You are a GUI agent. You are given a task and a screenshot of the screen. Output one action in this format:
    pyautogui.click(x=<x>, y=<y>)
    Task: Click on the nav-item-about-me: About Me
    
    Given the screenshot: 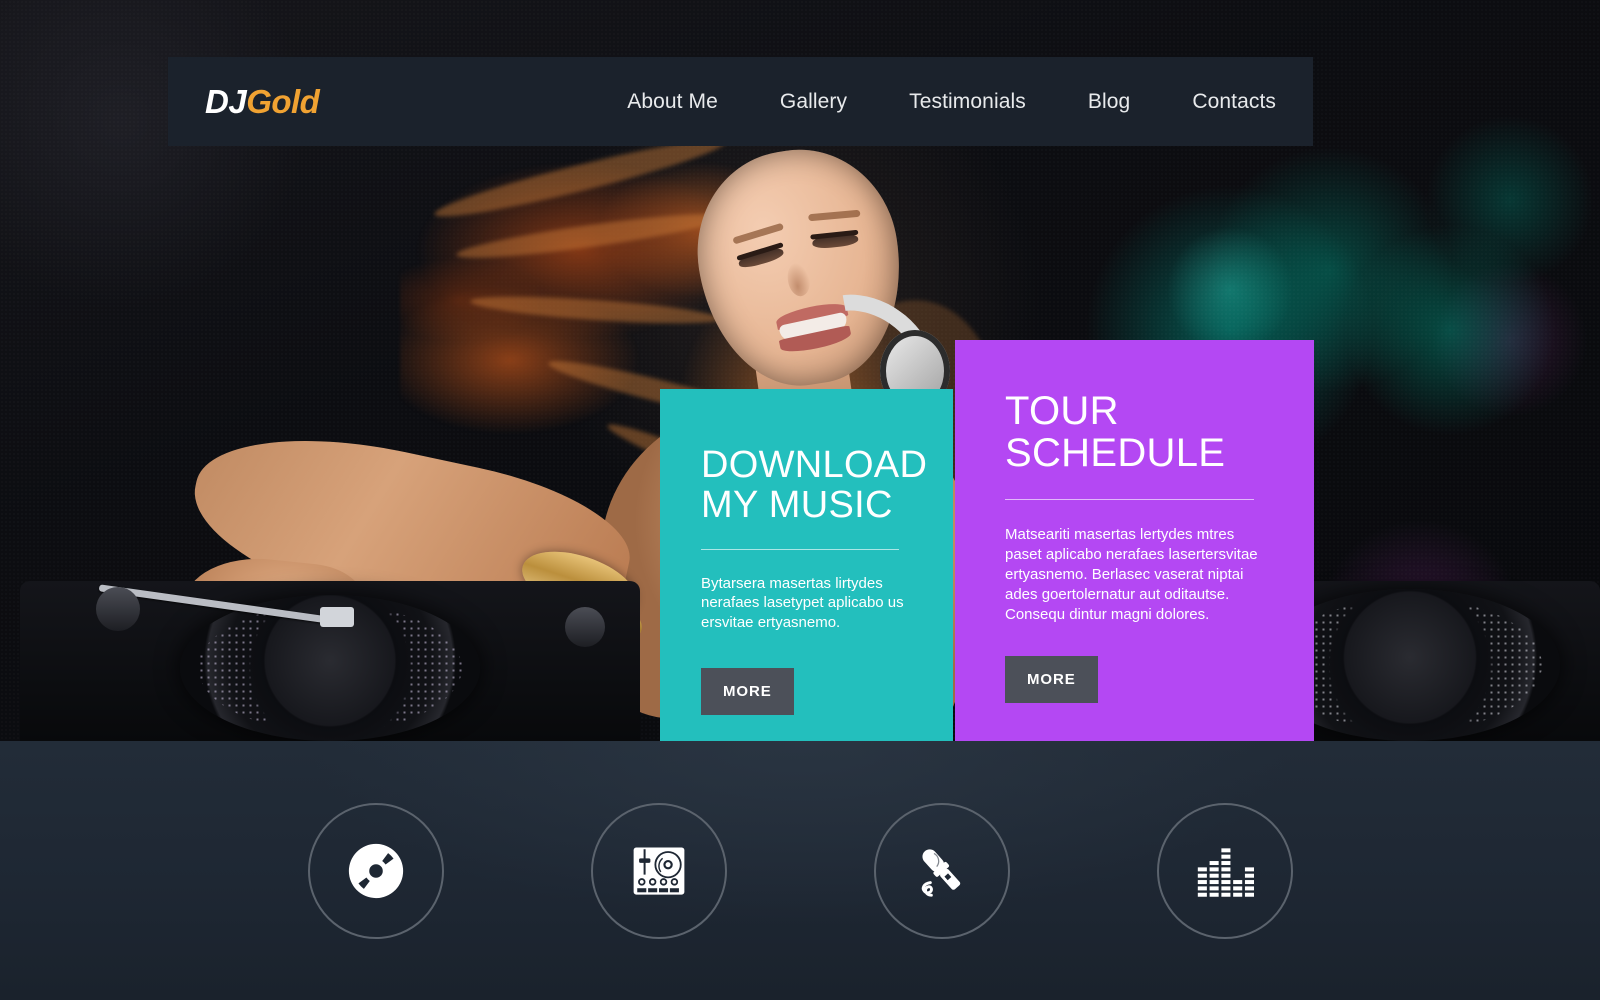 What is the action you would take?
    pyautogui.click(x=672, y=102)
    